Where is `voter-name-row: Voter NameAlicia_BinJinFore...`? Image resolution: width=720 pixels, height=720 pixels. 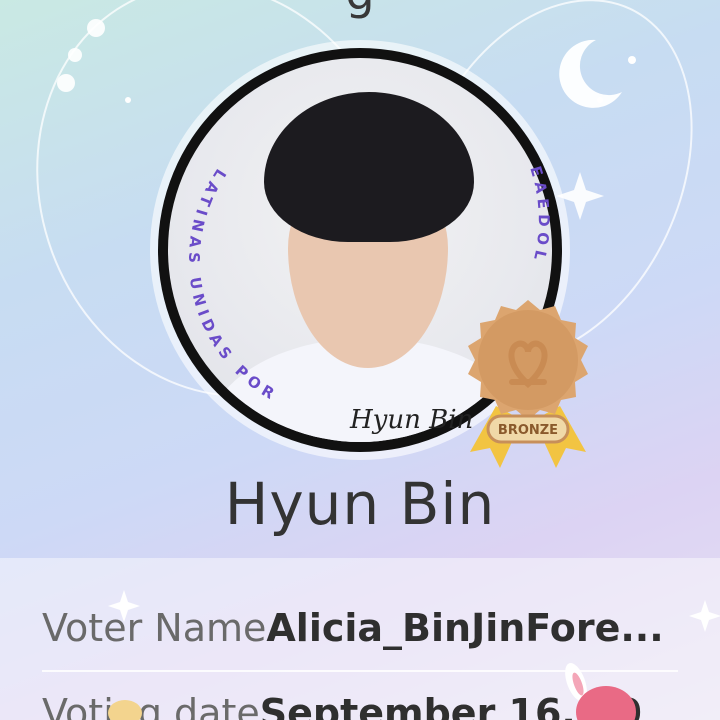 voter-name-row: Voter NameAlicia_BinJinFore... is located at coordinates (362, 628).